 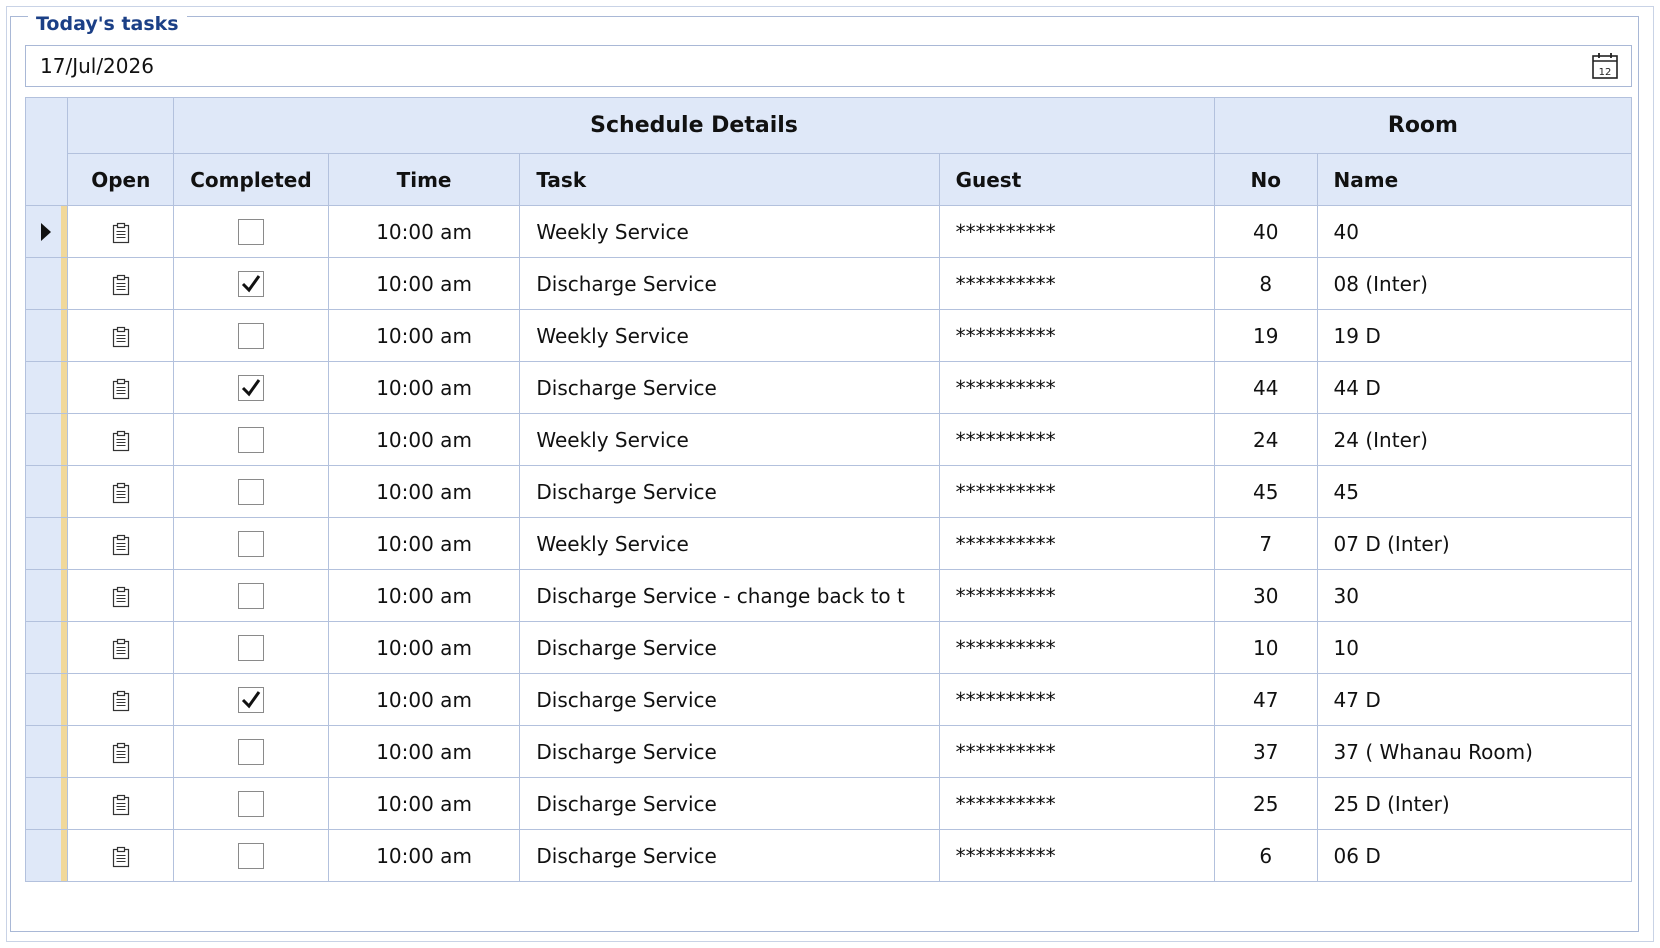 I want to click on date-picker: 17/Jul/2026 12, so click(x=828, y=66).